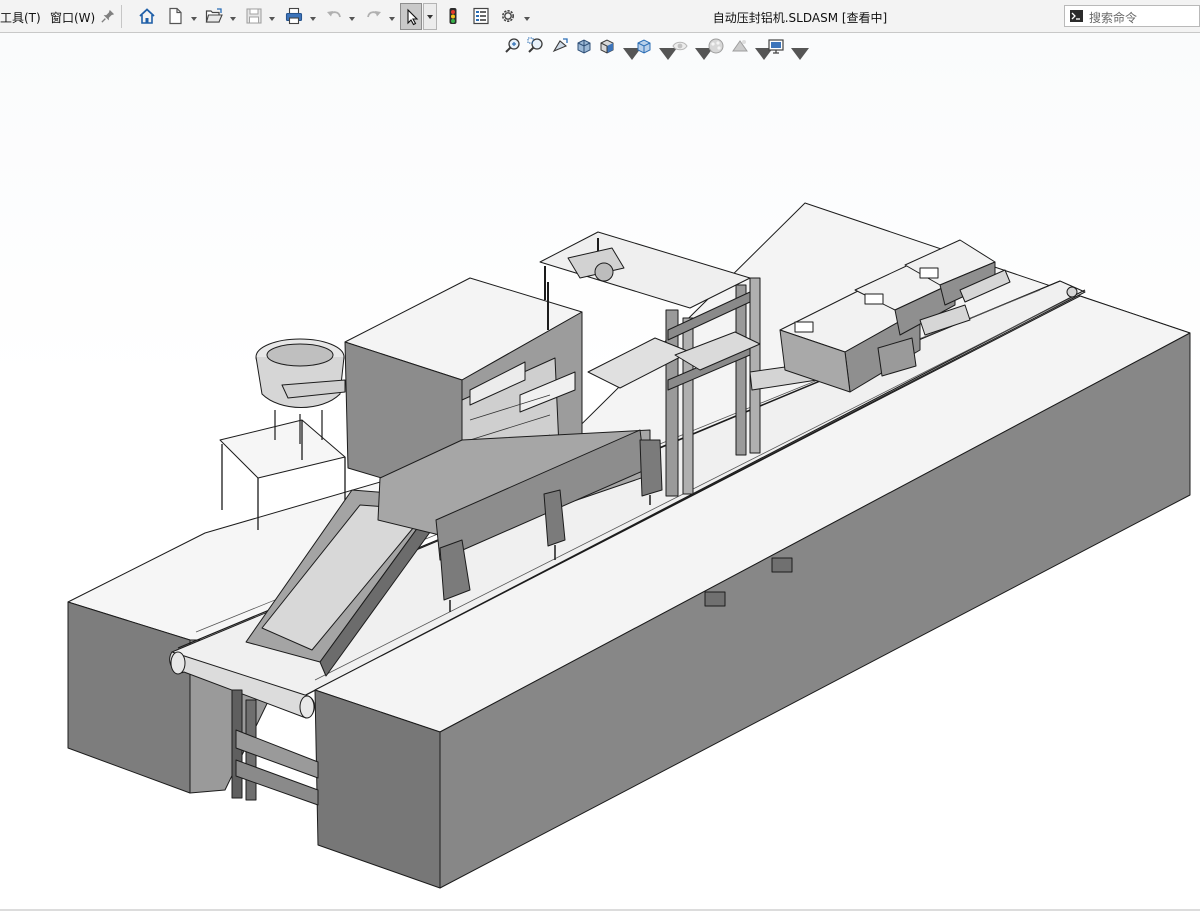  What do you see at coordinates (214, 16) in the screenshot?
I see `open-folder-icon` at bounding box center [214, 16].